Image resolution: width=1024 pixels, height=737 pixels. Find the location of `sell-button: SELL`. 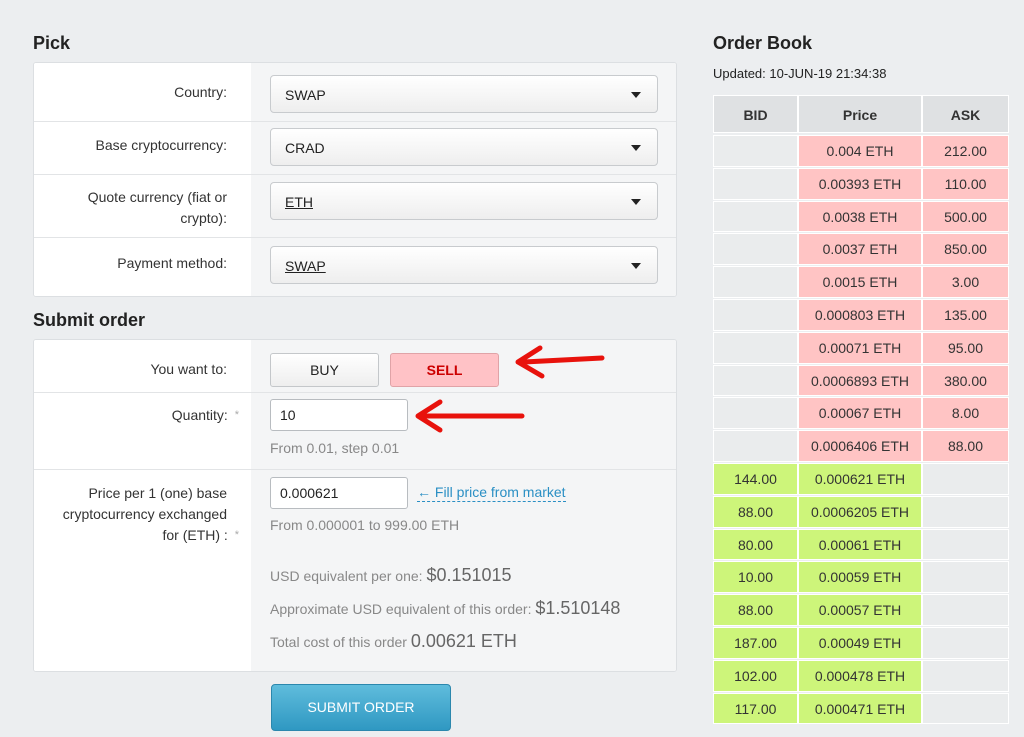

sell-button: SELL is located at coordinates (444, 370).